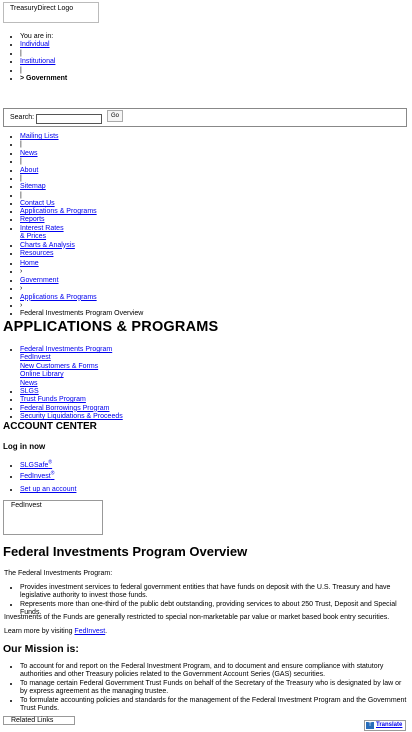 The image size is (412, 732). Describe the element at coordinates (370, 725) in the screenshot. I see `translate-icon: T` at that location.